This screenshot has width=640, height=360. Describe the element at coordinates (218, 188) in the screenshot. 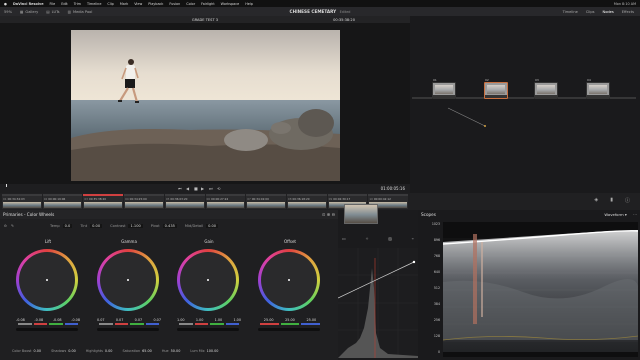

I see `loop-icon: ⟲` at that location.